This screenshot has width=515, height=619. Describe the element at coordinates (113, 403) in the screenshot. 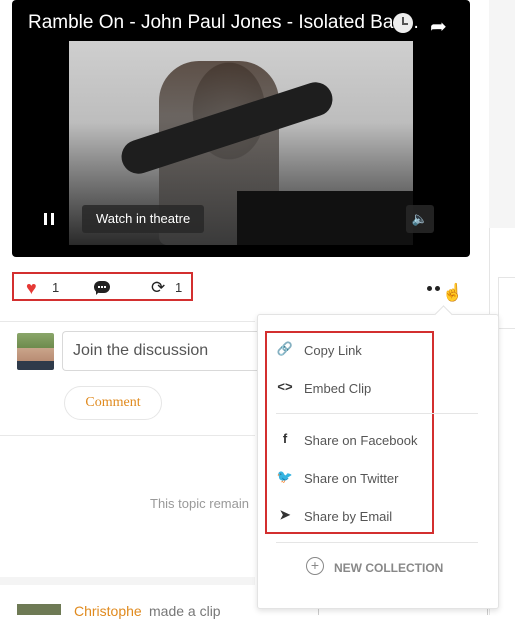

I see `comment-button: Comment` at that location.